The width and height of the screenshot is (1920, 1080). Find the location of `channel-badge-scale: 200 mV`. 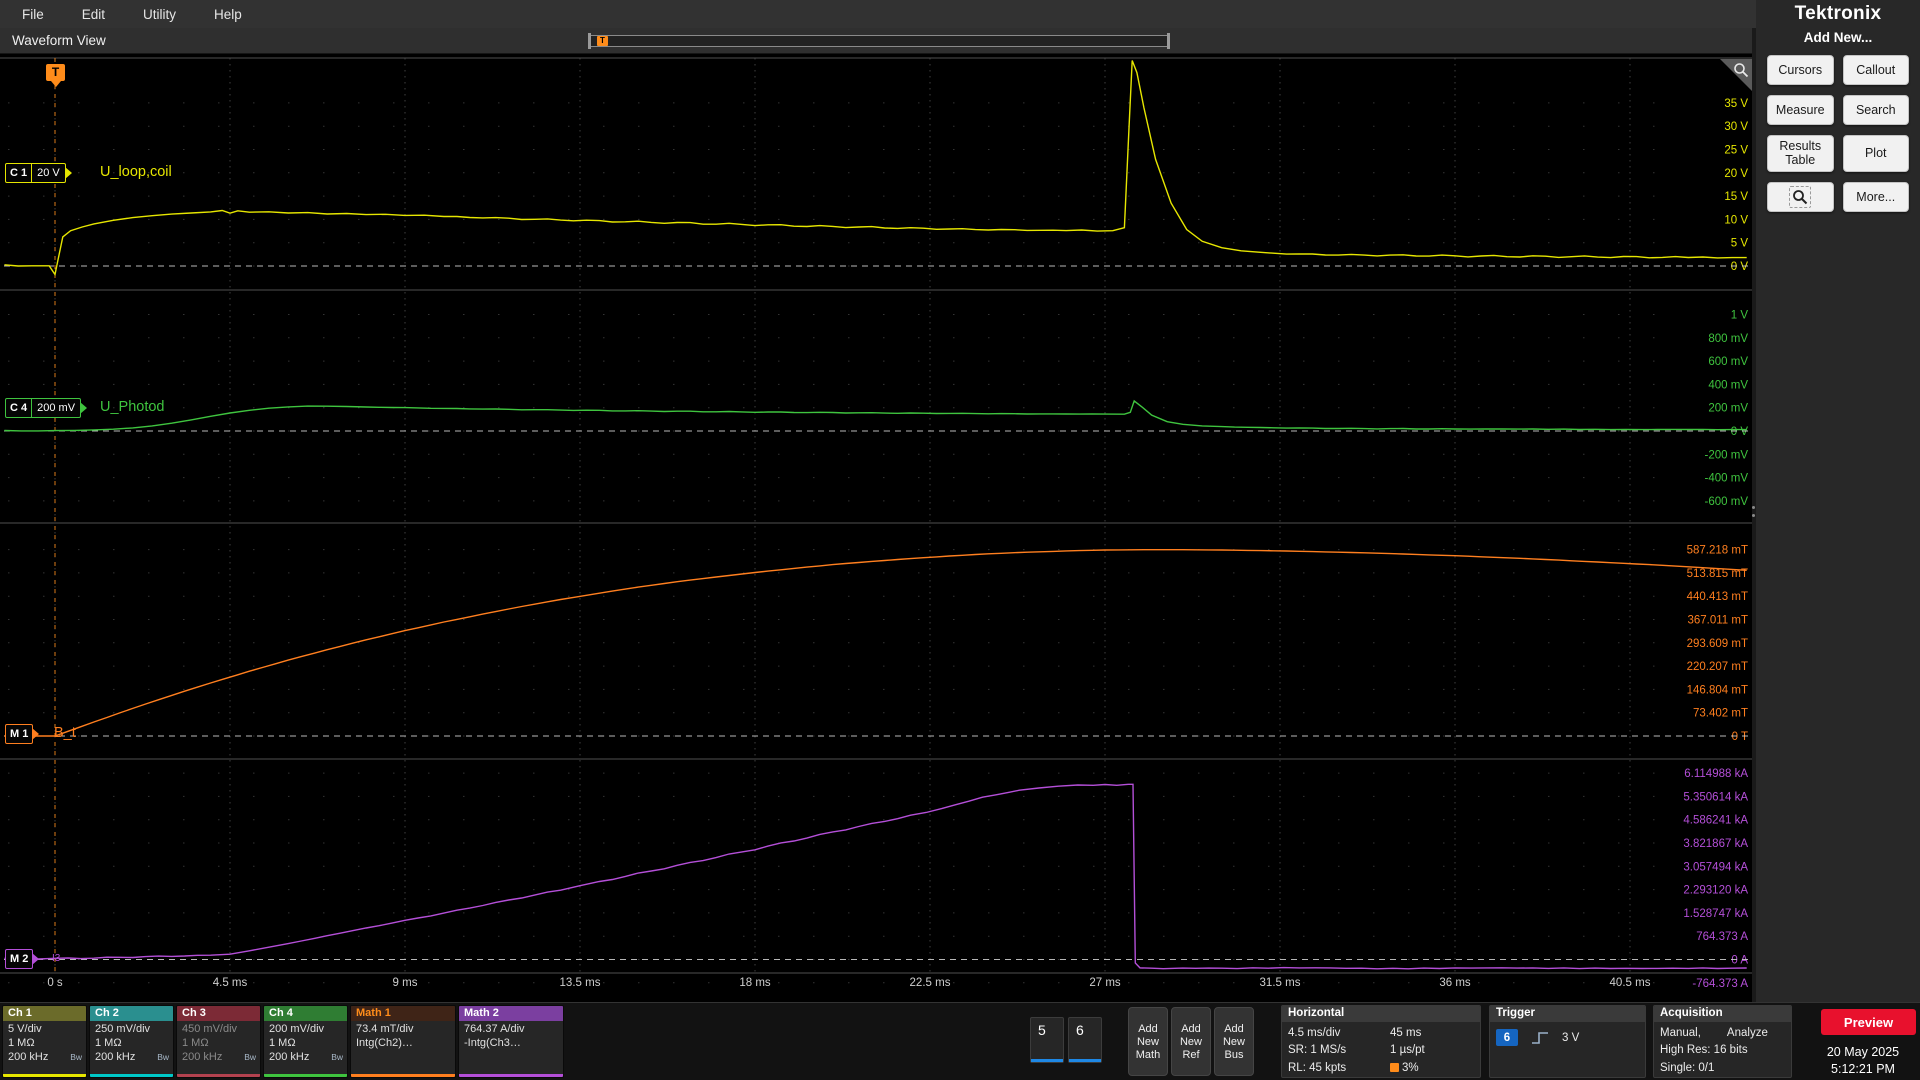

channel-badge-scale: 200 mV is located at coordinates (55, 408).